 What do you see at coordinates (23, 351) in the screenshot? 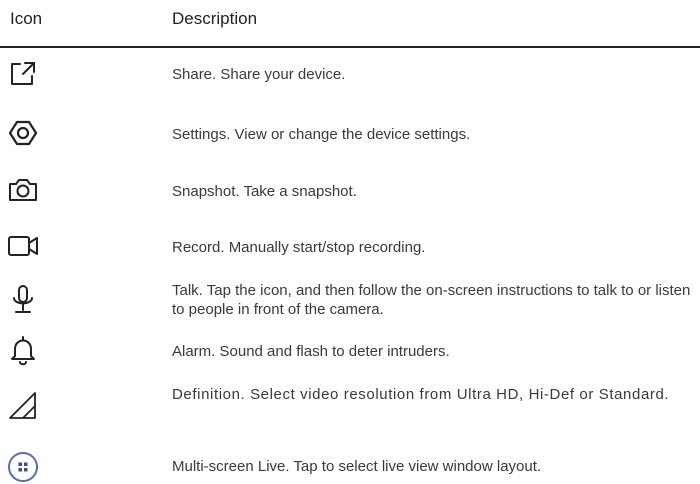
I see `bell-icon` at bounding box center [23, 351].